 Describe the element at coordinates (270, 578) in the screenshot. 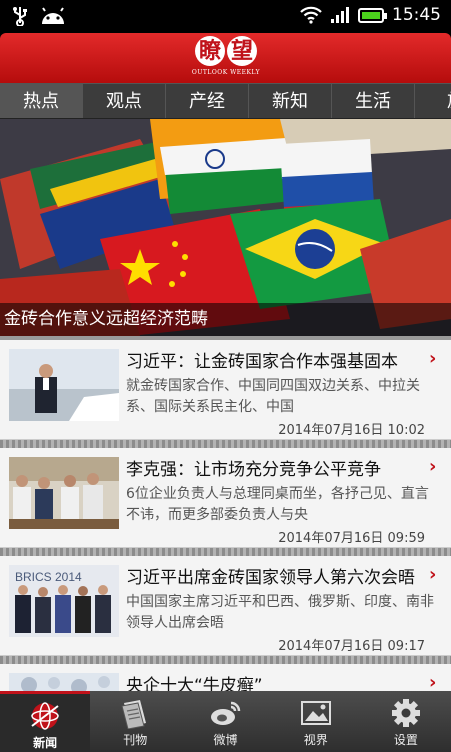

I see `article-title: 习近平出席金砖国家领导人第六次会晤` at that location.